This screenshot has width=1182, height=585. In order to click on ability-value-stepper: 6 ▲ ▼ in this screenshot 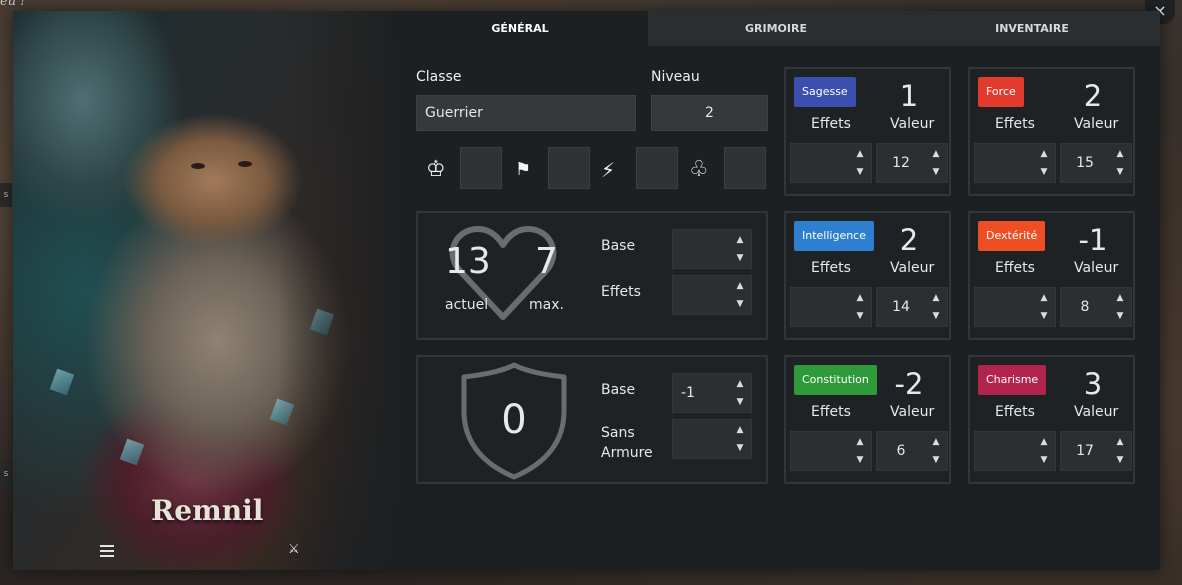, I will do `click(912, 451)`.